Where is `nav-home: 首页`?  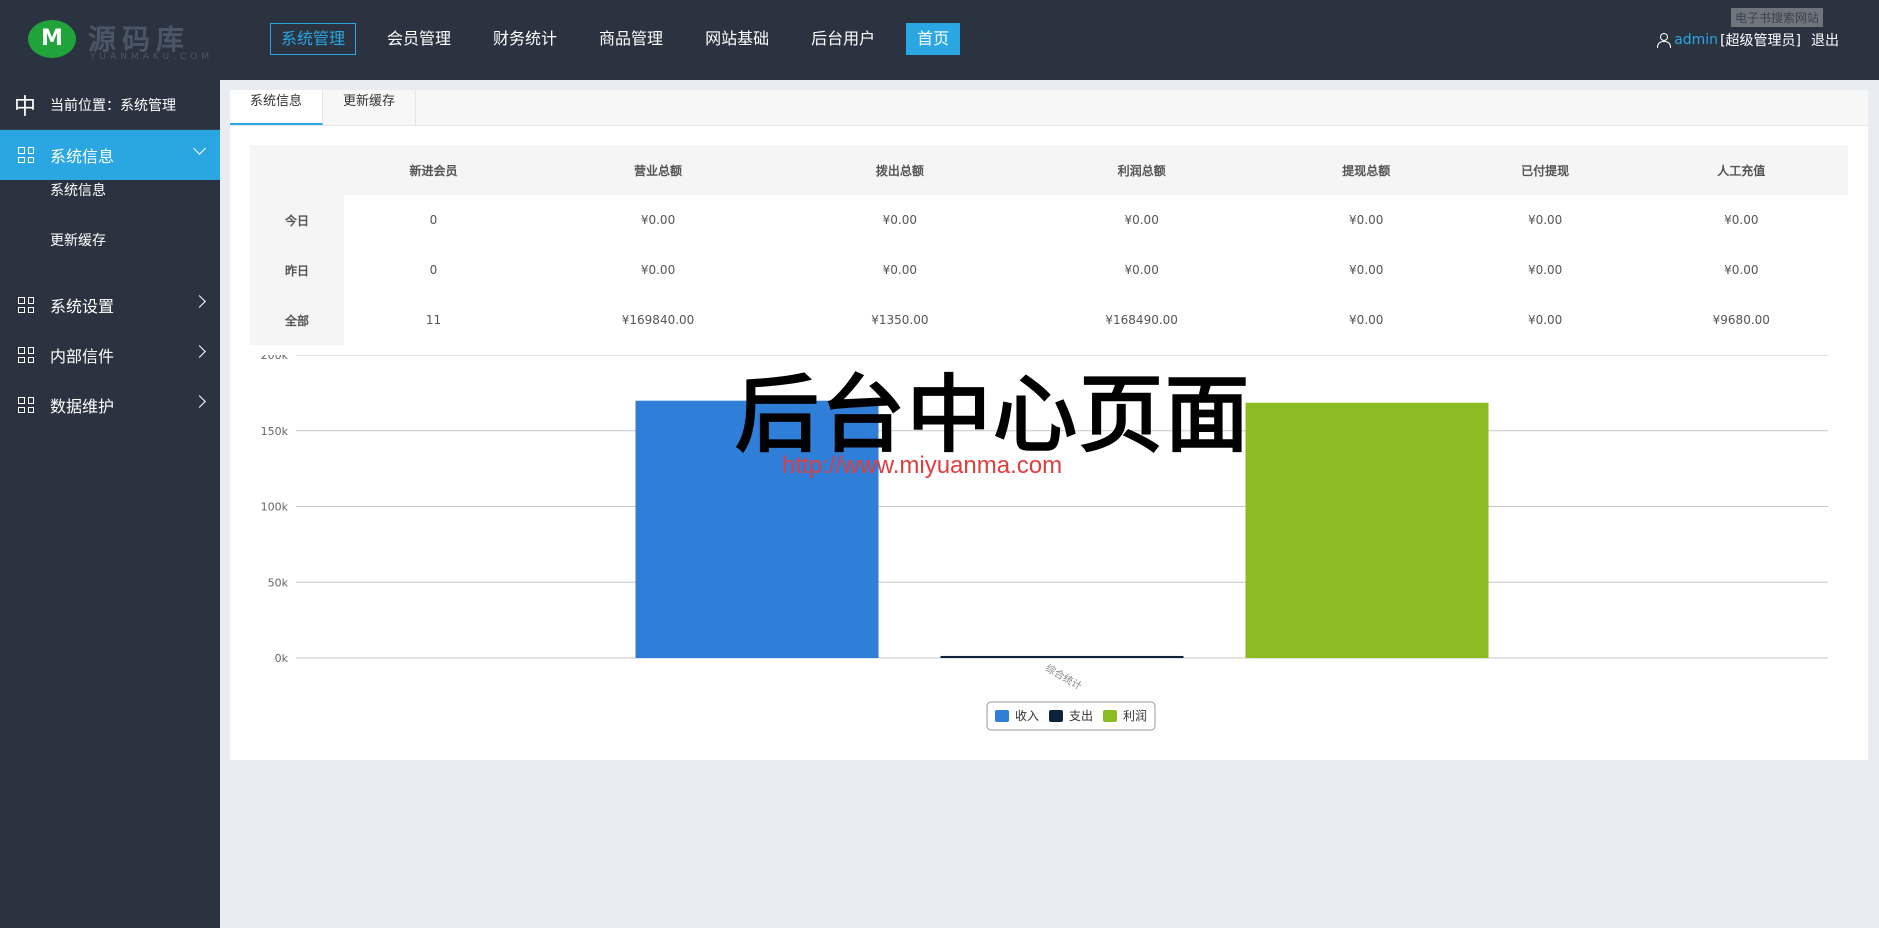
nav-home: 首页 is located at coordinates (933, 39).